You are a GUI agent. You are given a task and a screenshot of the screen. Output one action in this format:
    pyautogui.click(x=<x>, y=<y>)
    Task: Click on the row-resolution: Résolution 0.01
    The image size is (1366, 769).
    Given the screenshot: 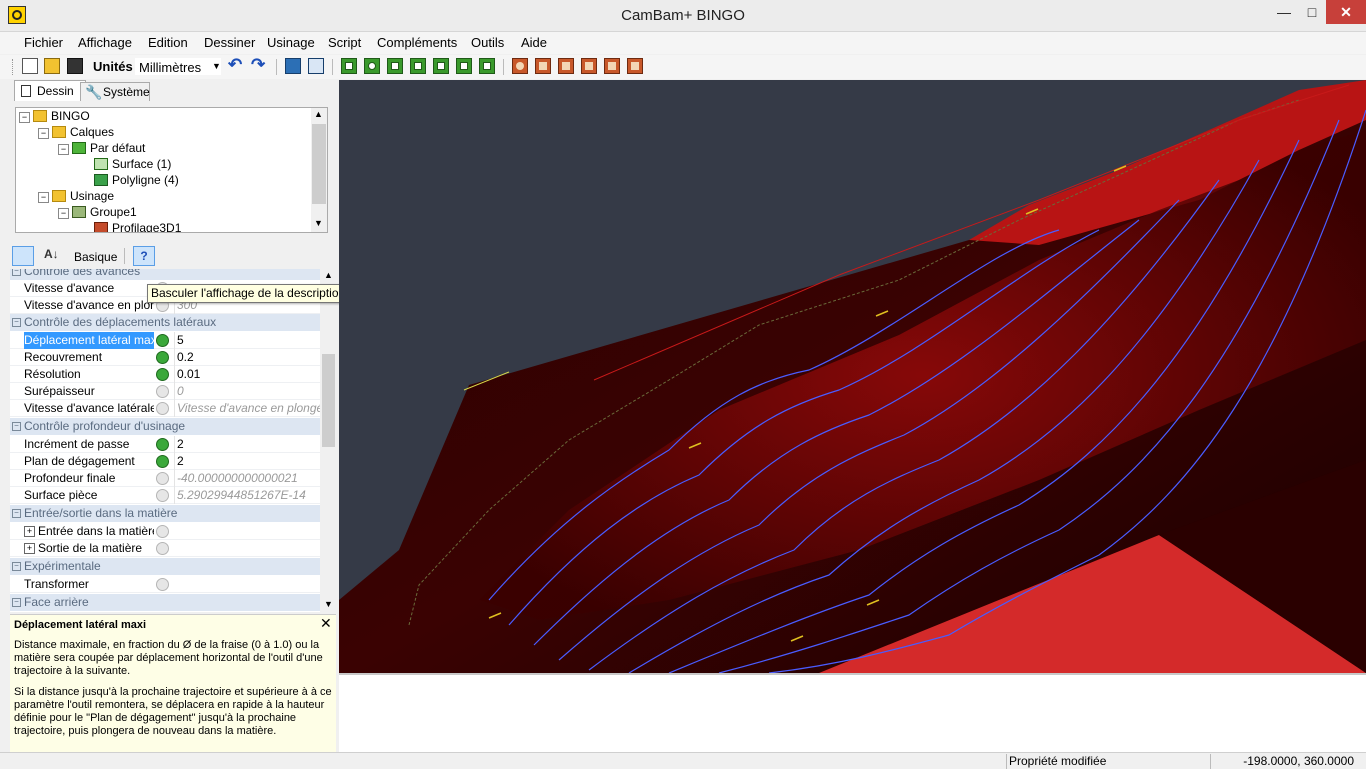 What is the action you would take?
    pyautogui.click(x=165, y=374)
    